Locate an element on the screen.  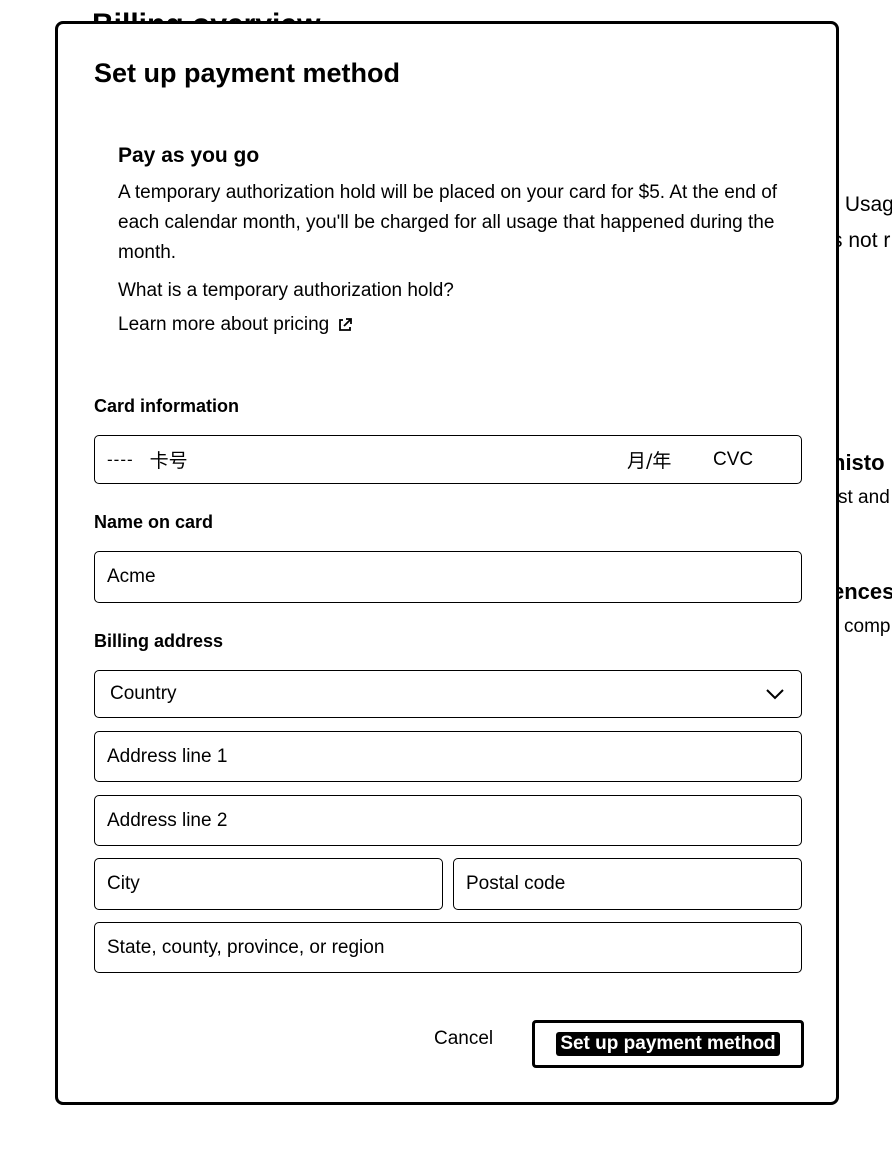
card-information-label: Card information is located at coordinates (167, 406).